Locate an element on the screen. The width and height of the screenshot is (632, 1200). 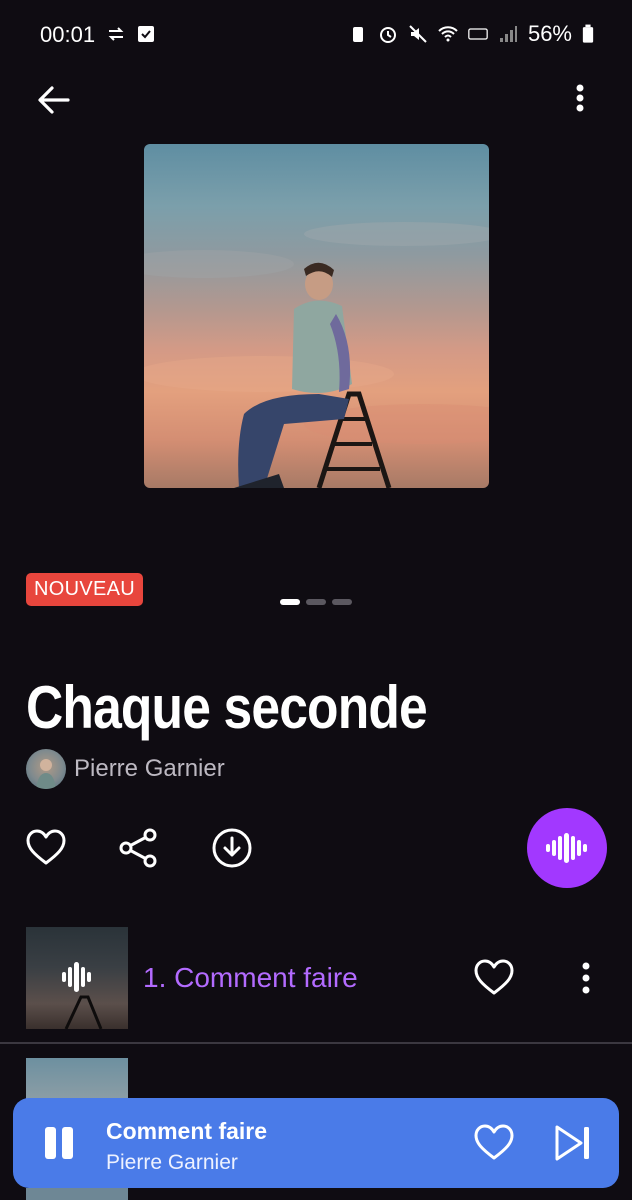
divider is located at coordinates (316, 1043).